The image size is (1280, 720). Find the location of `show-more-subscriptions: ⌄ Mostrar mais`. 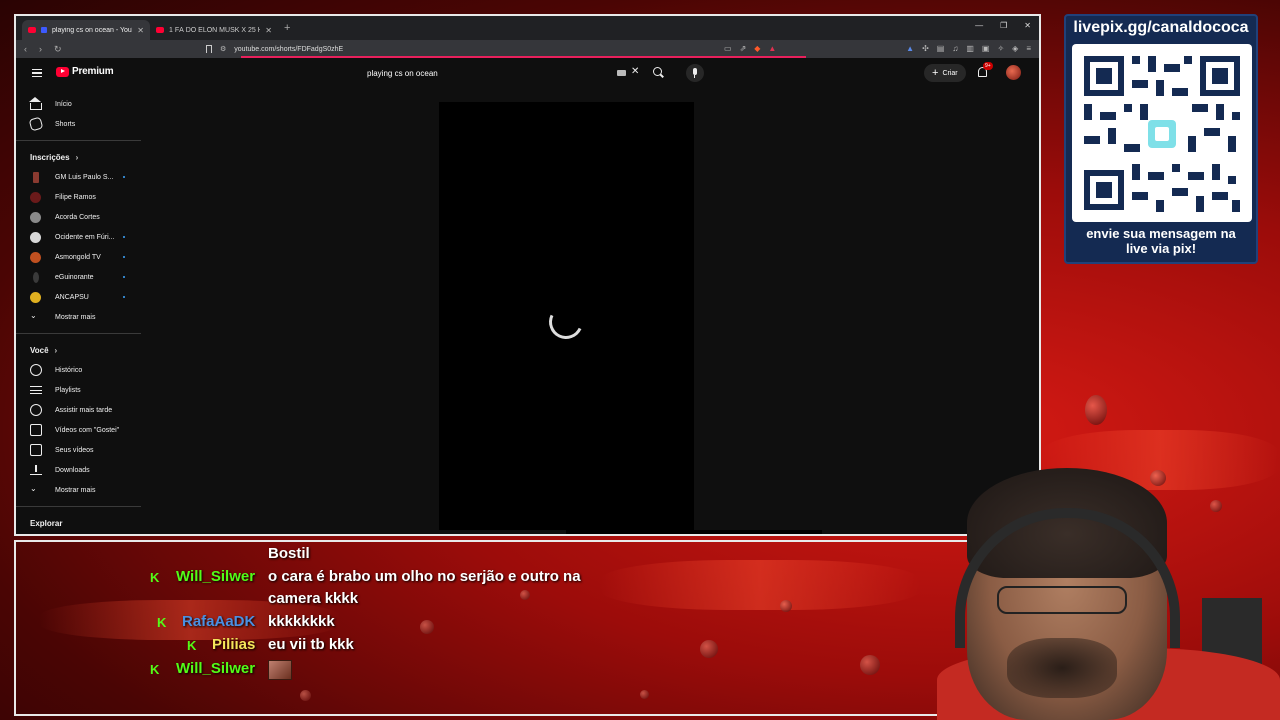

show-more-subscriptions: ⌄ Mostrar mais is located at coordinates (78, 317).